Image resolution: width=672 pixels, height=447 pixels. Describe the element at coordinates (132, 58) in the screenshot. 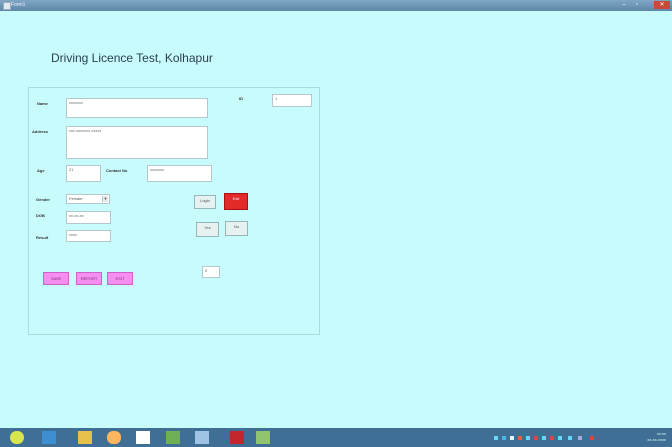

I see `form-title: Driving Licence Test, Kolhapur` at that location.